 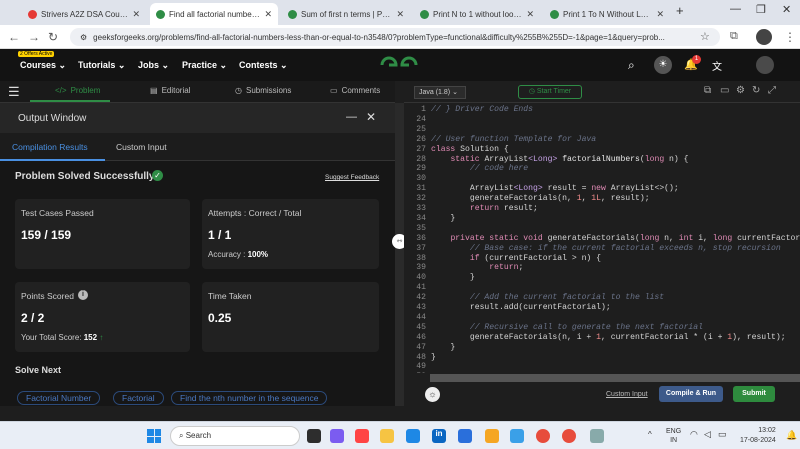 I want to click on start-button, so click(x=154, y=436).